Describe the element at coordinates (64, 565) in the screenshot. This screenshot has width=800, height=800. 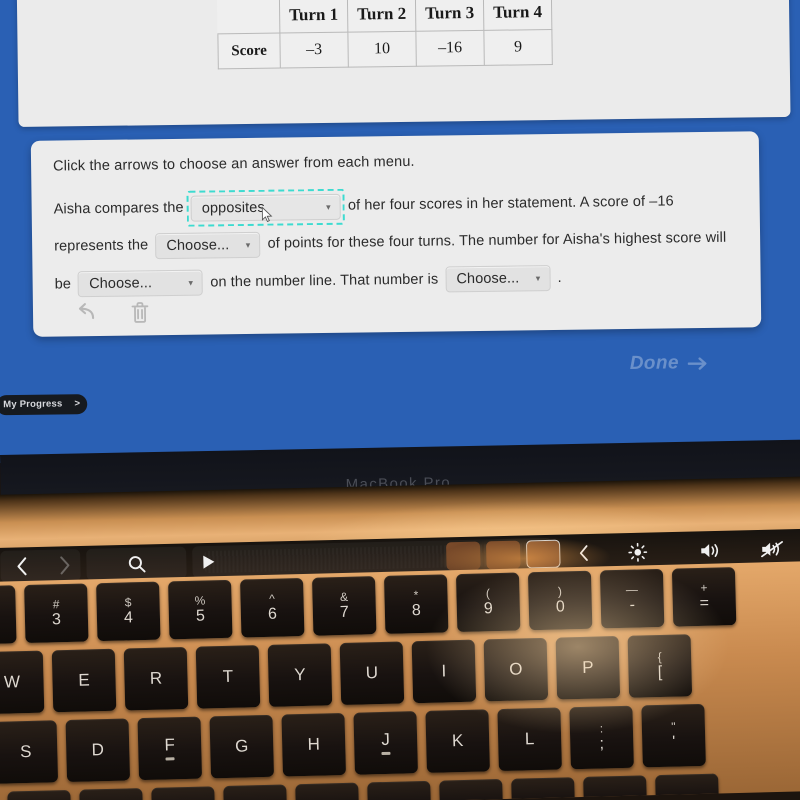
I see `touchbar-forward-icon` at that location.